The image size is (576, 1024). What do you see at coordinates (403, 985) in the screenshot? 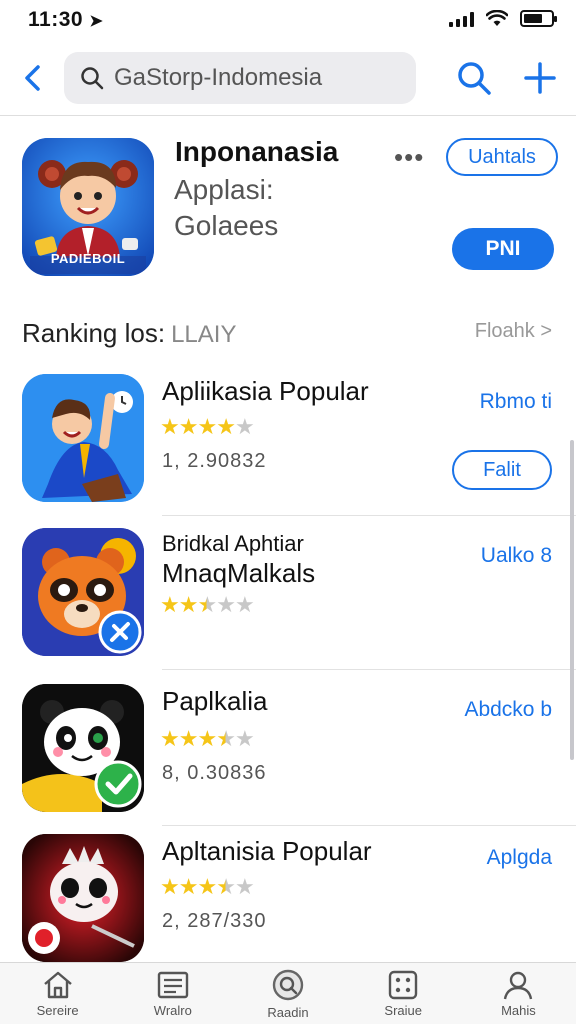
I see `games-icon` at bounding box center [403, 985].